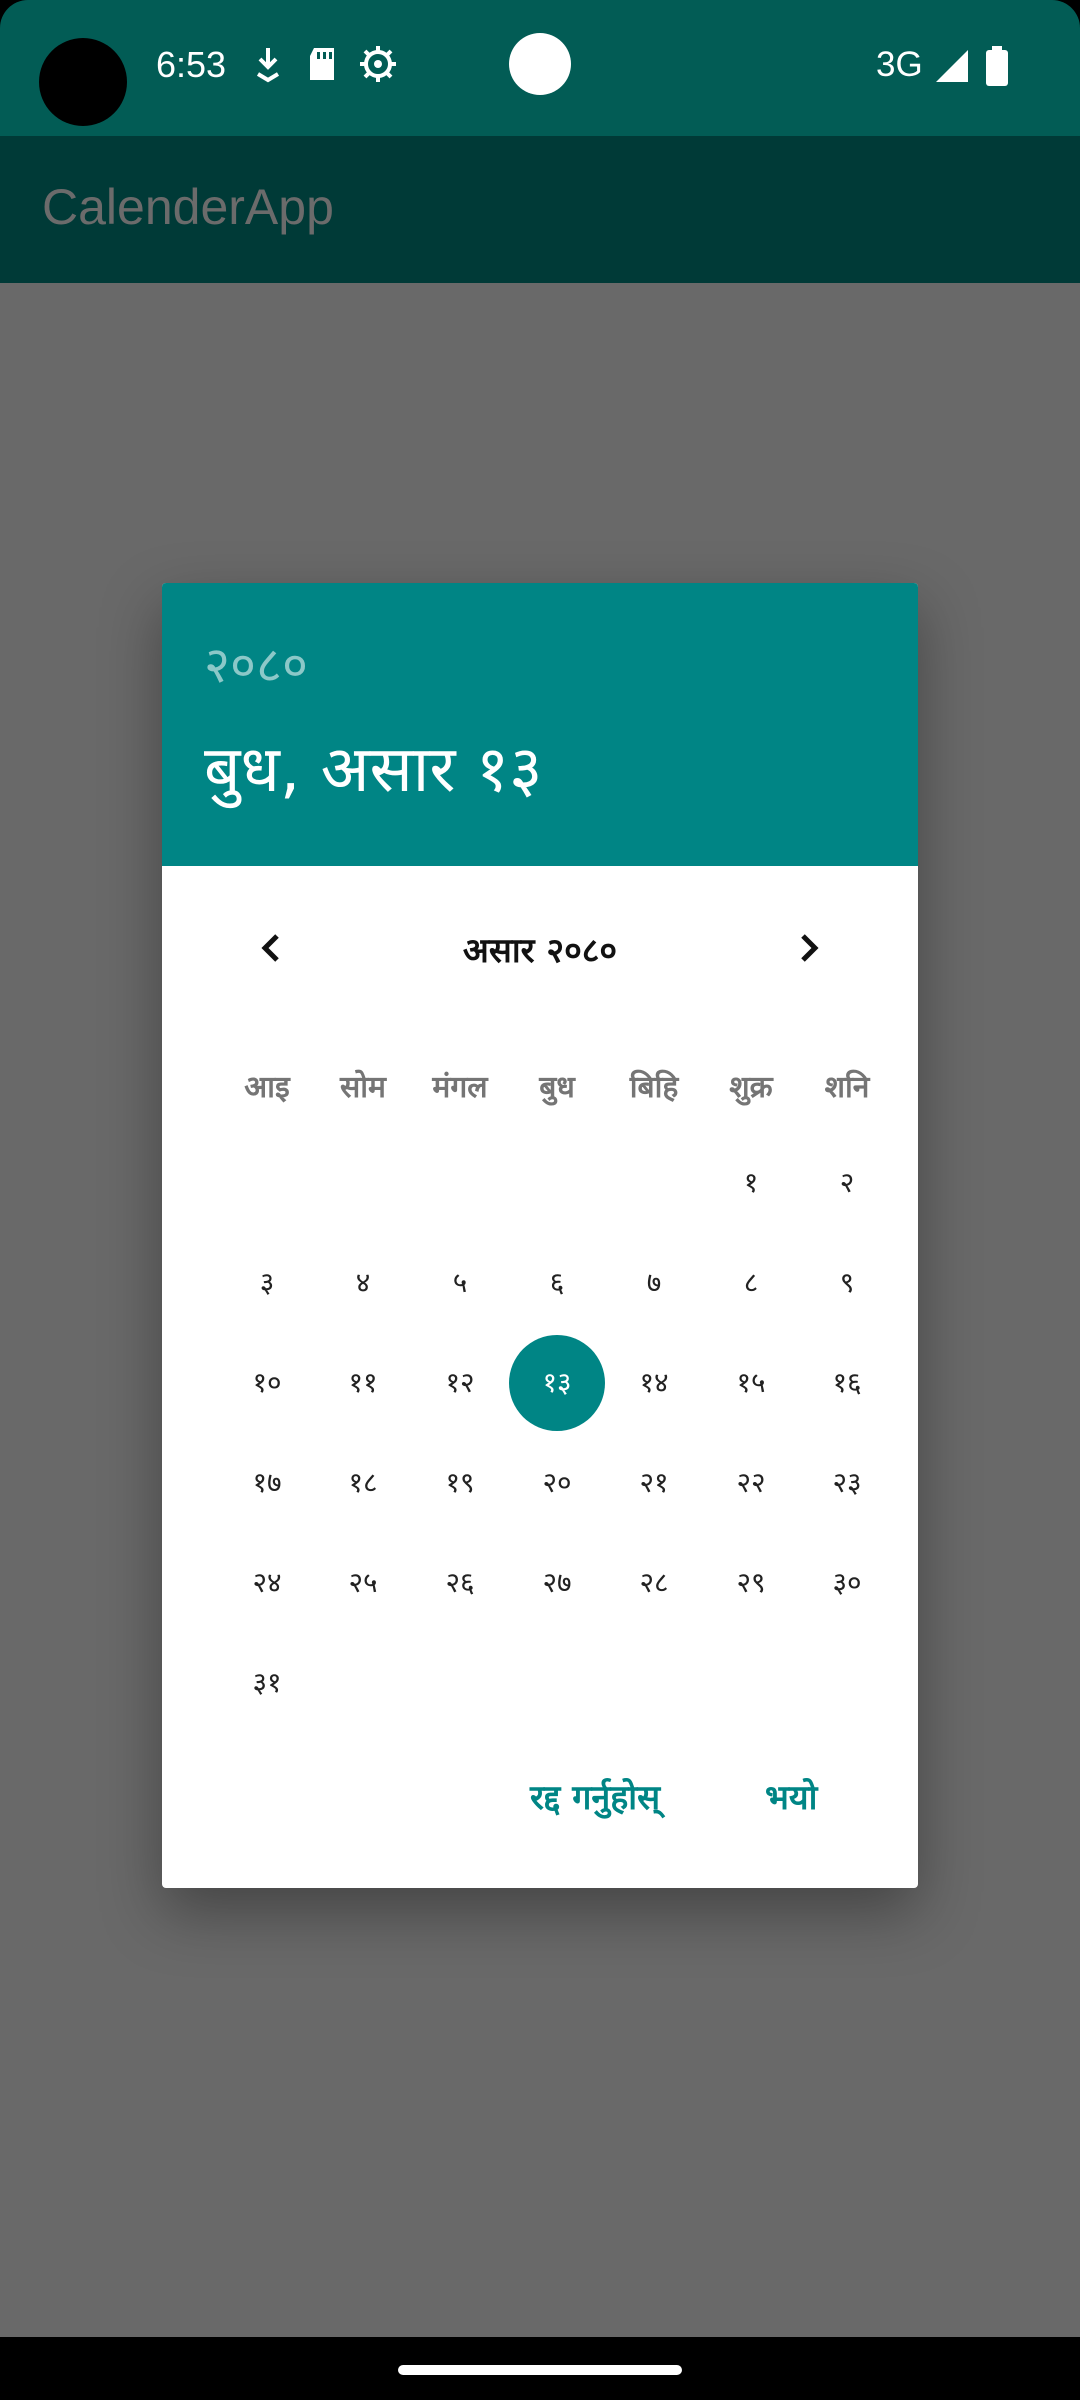 The image size is (1080, 2400). Describe the element at coordinates (540, 951) in the screenshot. I see `month-navigation: असार २०८०` at that location.